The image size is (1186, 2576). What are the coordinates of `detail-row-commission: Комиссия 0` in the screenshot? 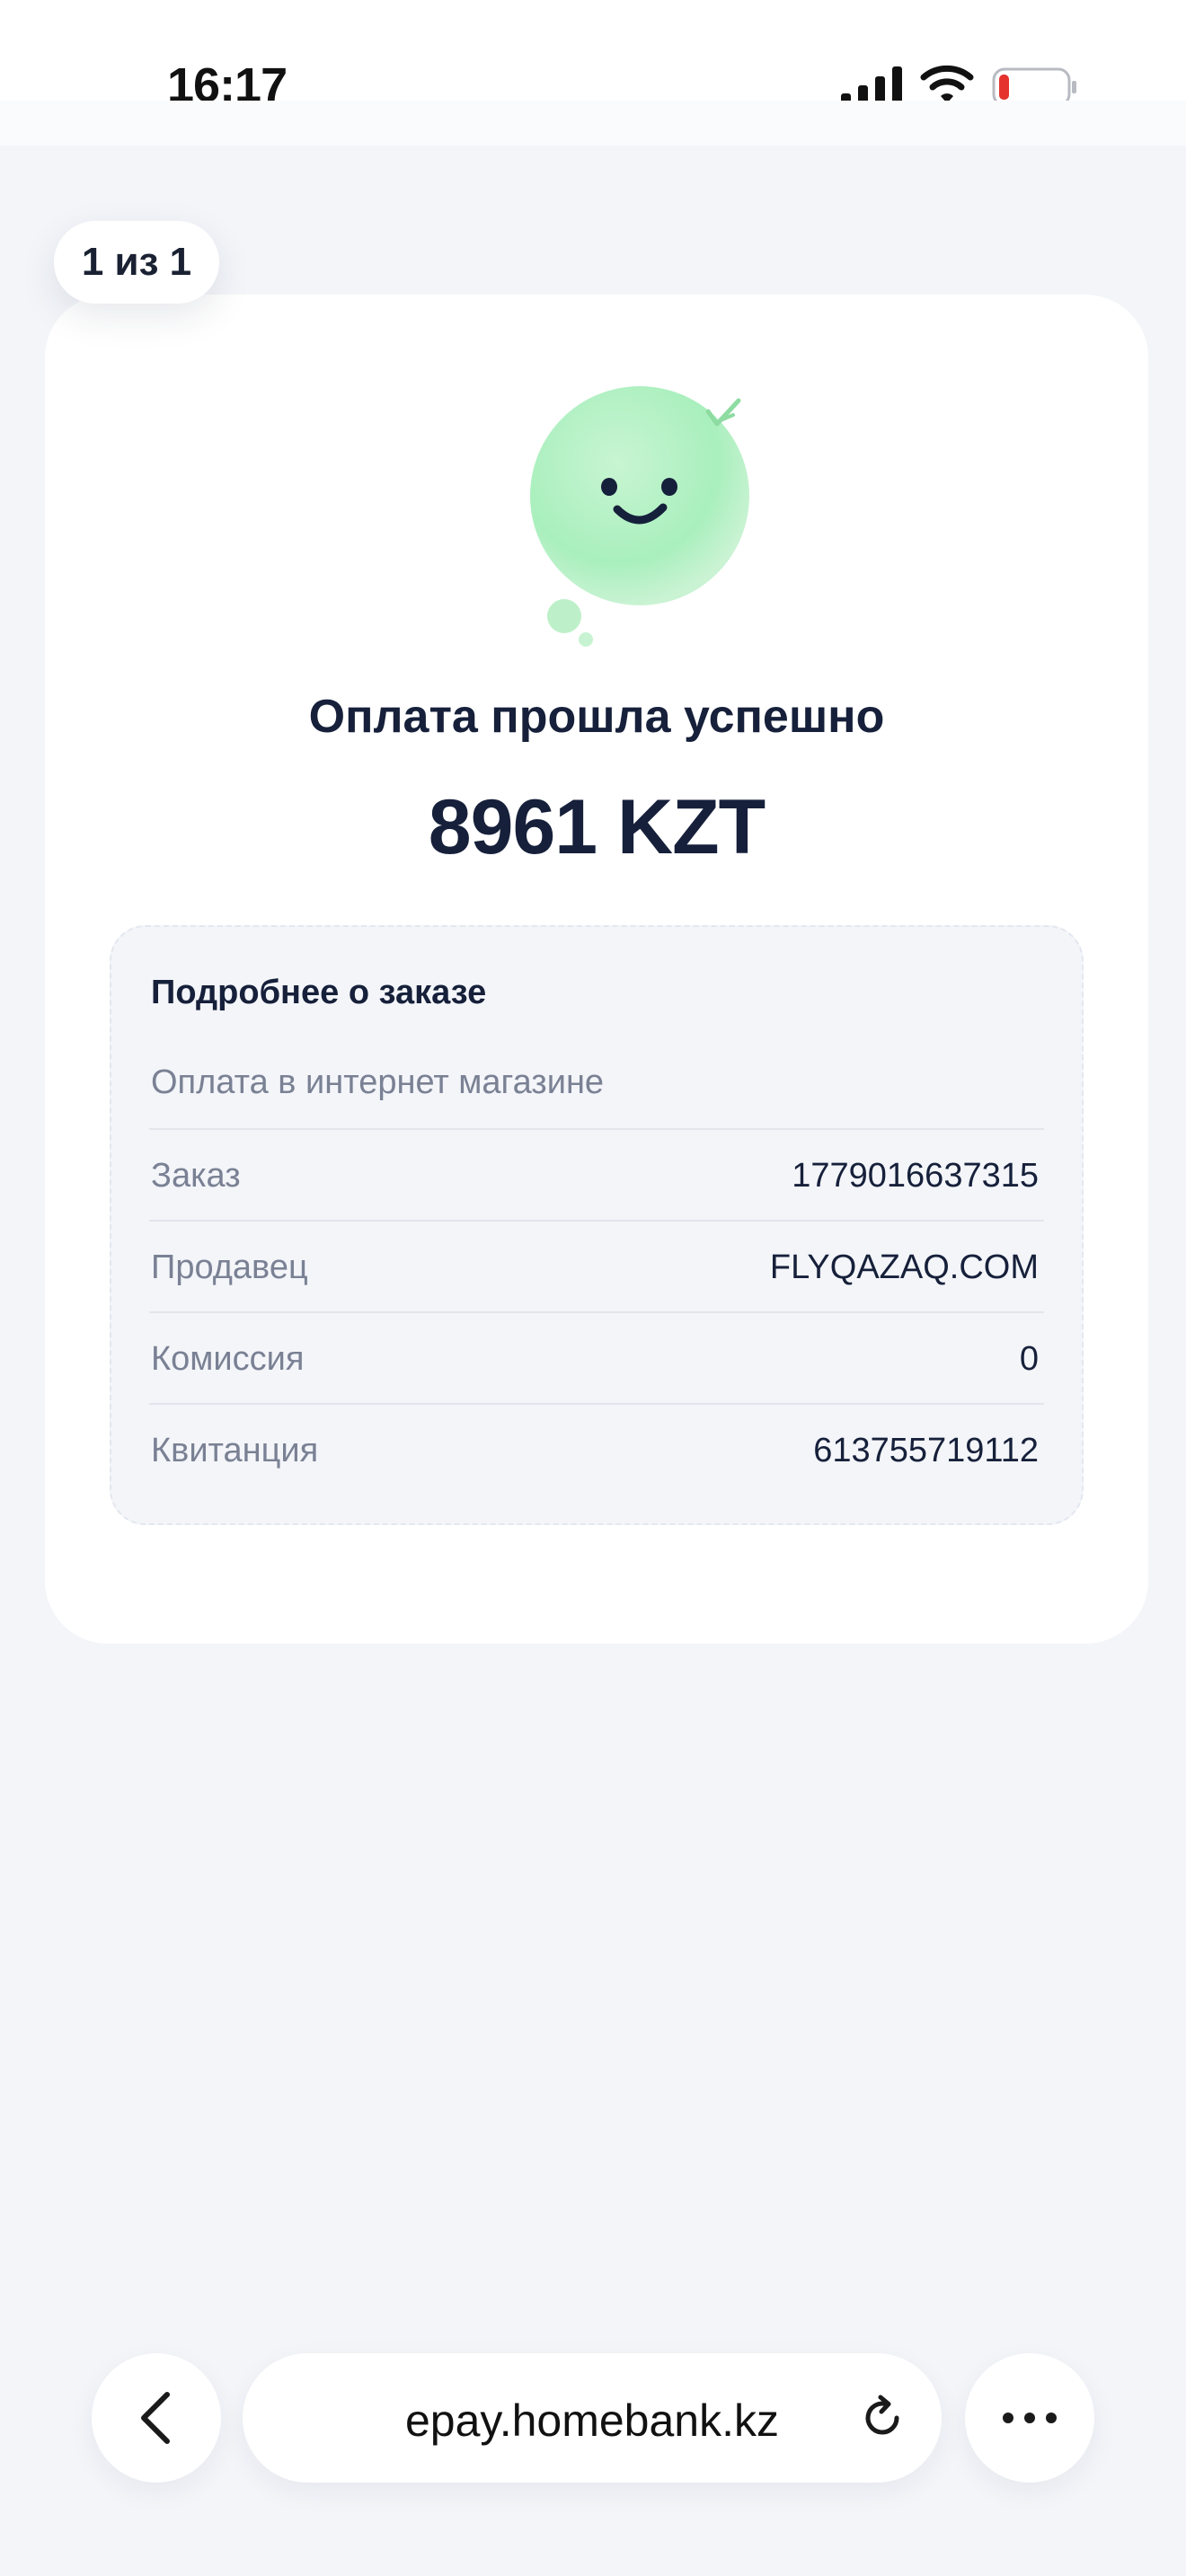 It's located at (596, 1356).